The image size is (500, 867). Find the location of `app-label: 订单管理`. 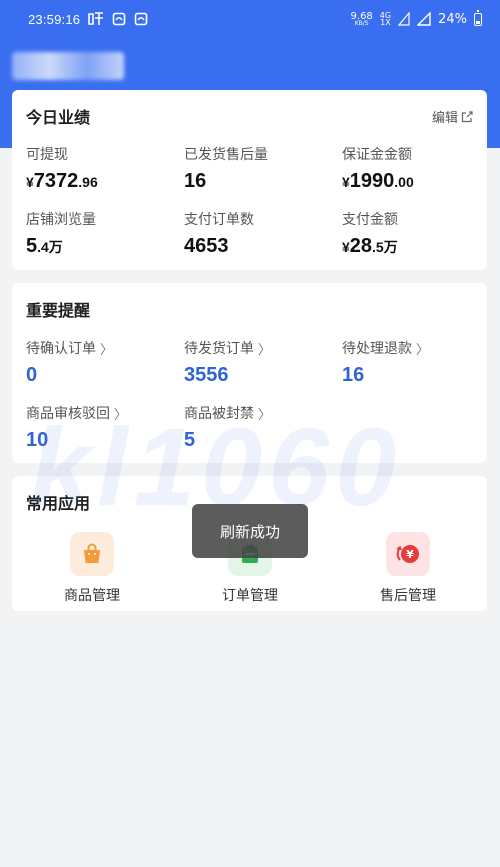

app-label: 订单管理 is located at coordinates (250, 596).